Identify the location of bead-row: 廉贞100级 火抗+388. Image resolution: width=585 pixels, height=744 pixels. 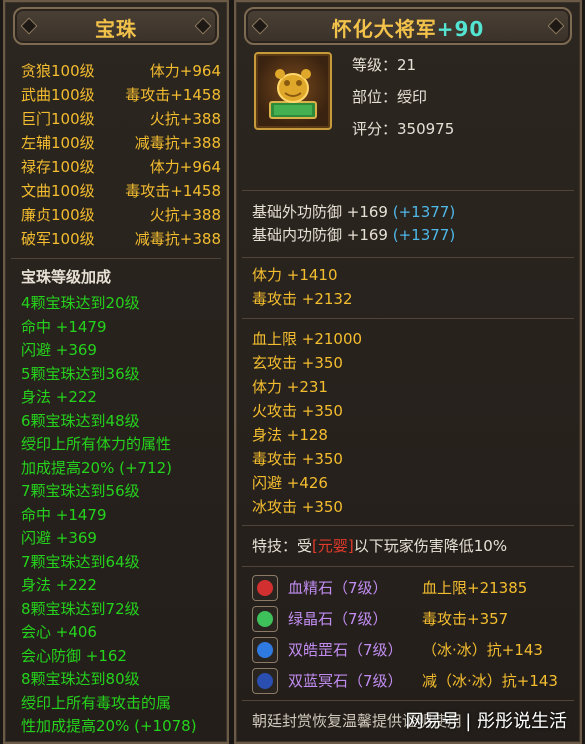
(121, 215).